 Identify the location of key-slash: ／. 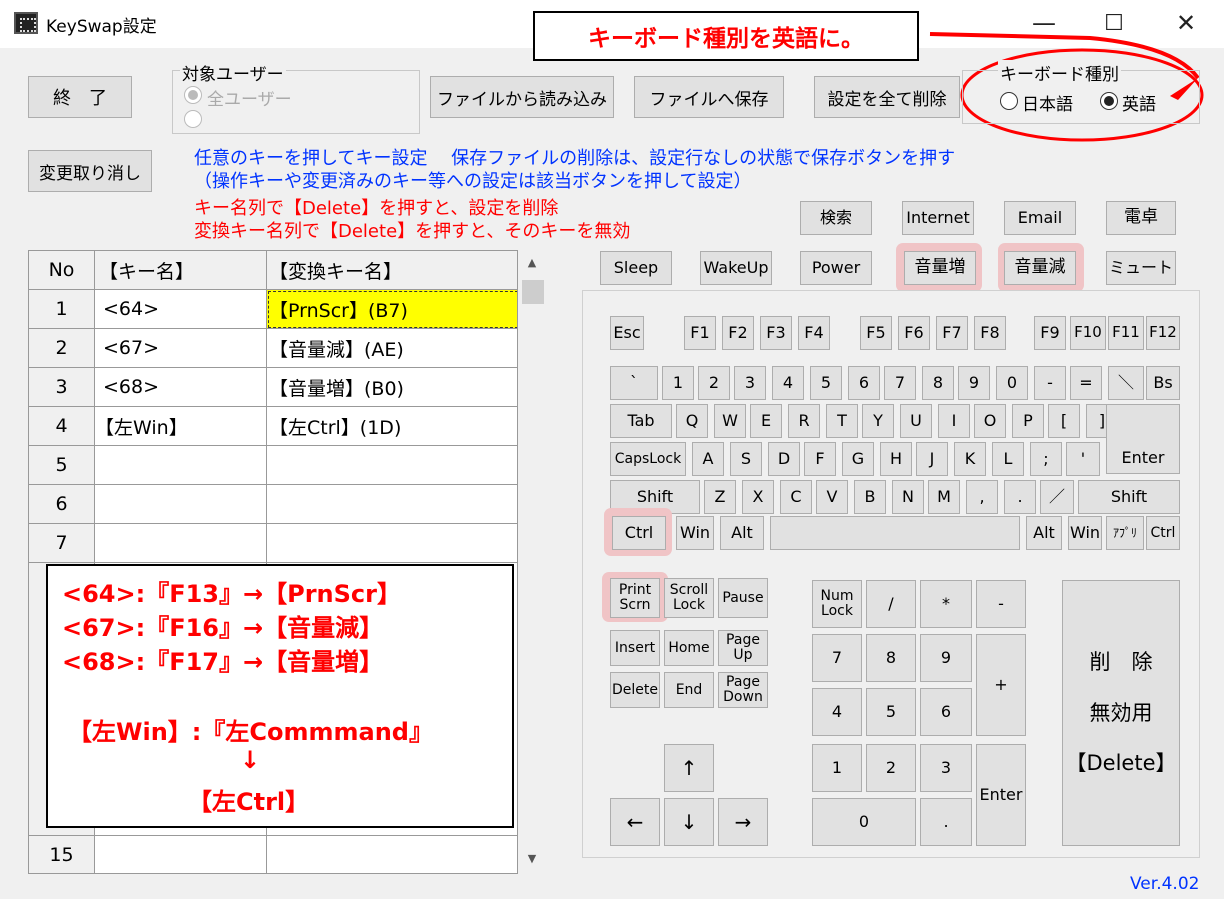
(1057, 497).